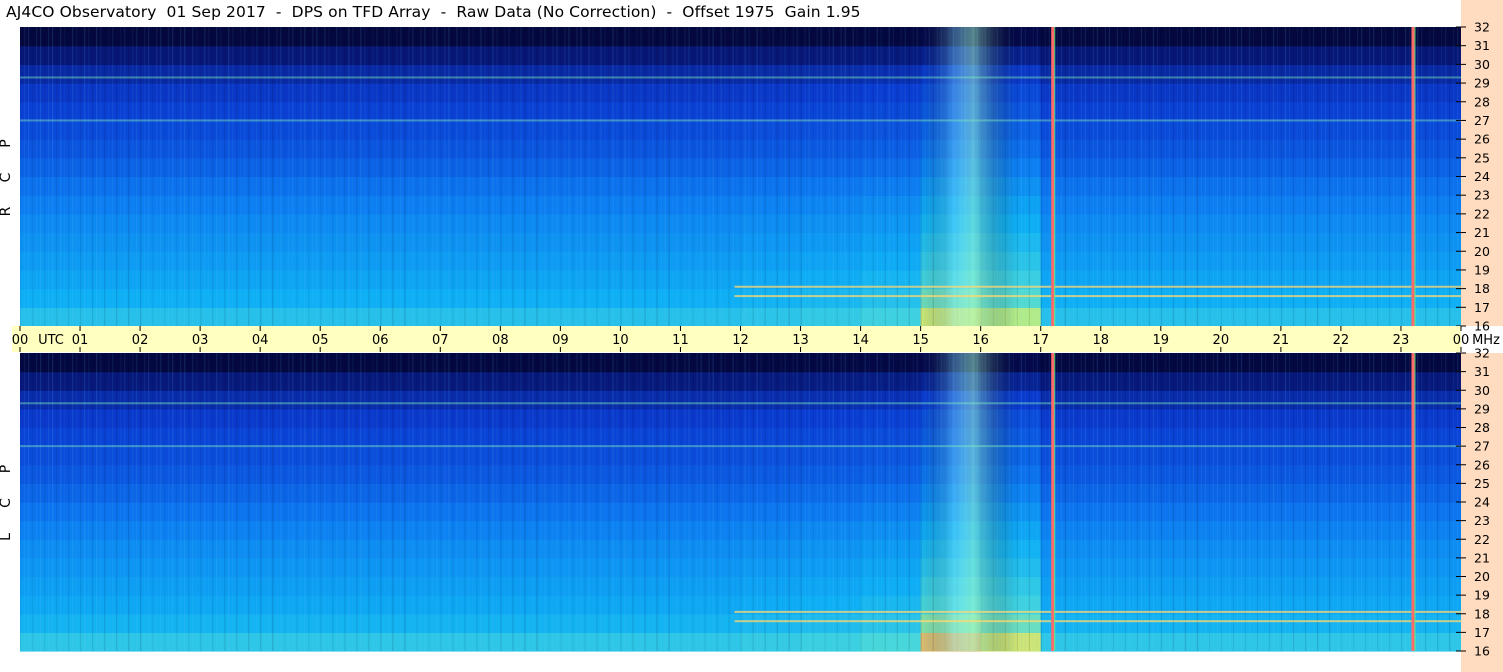  What do you see at coordinates (1482, 595) in the screenshot?
I see `frequency-tick-label: 19` at bounding box center [1482, 595].